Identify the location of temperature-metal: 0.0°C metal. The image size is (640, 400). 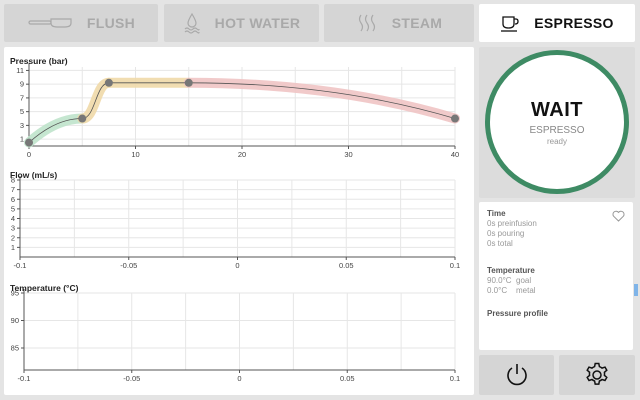
(511, 290).